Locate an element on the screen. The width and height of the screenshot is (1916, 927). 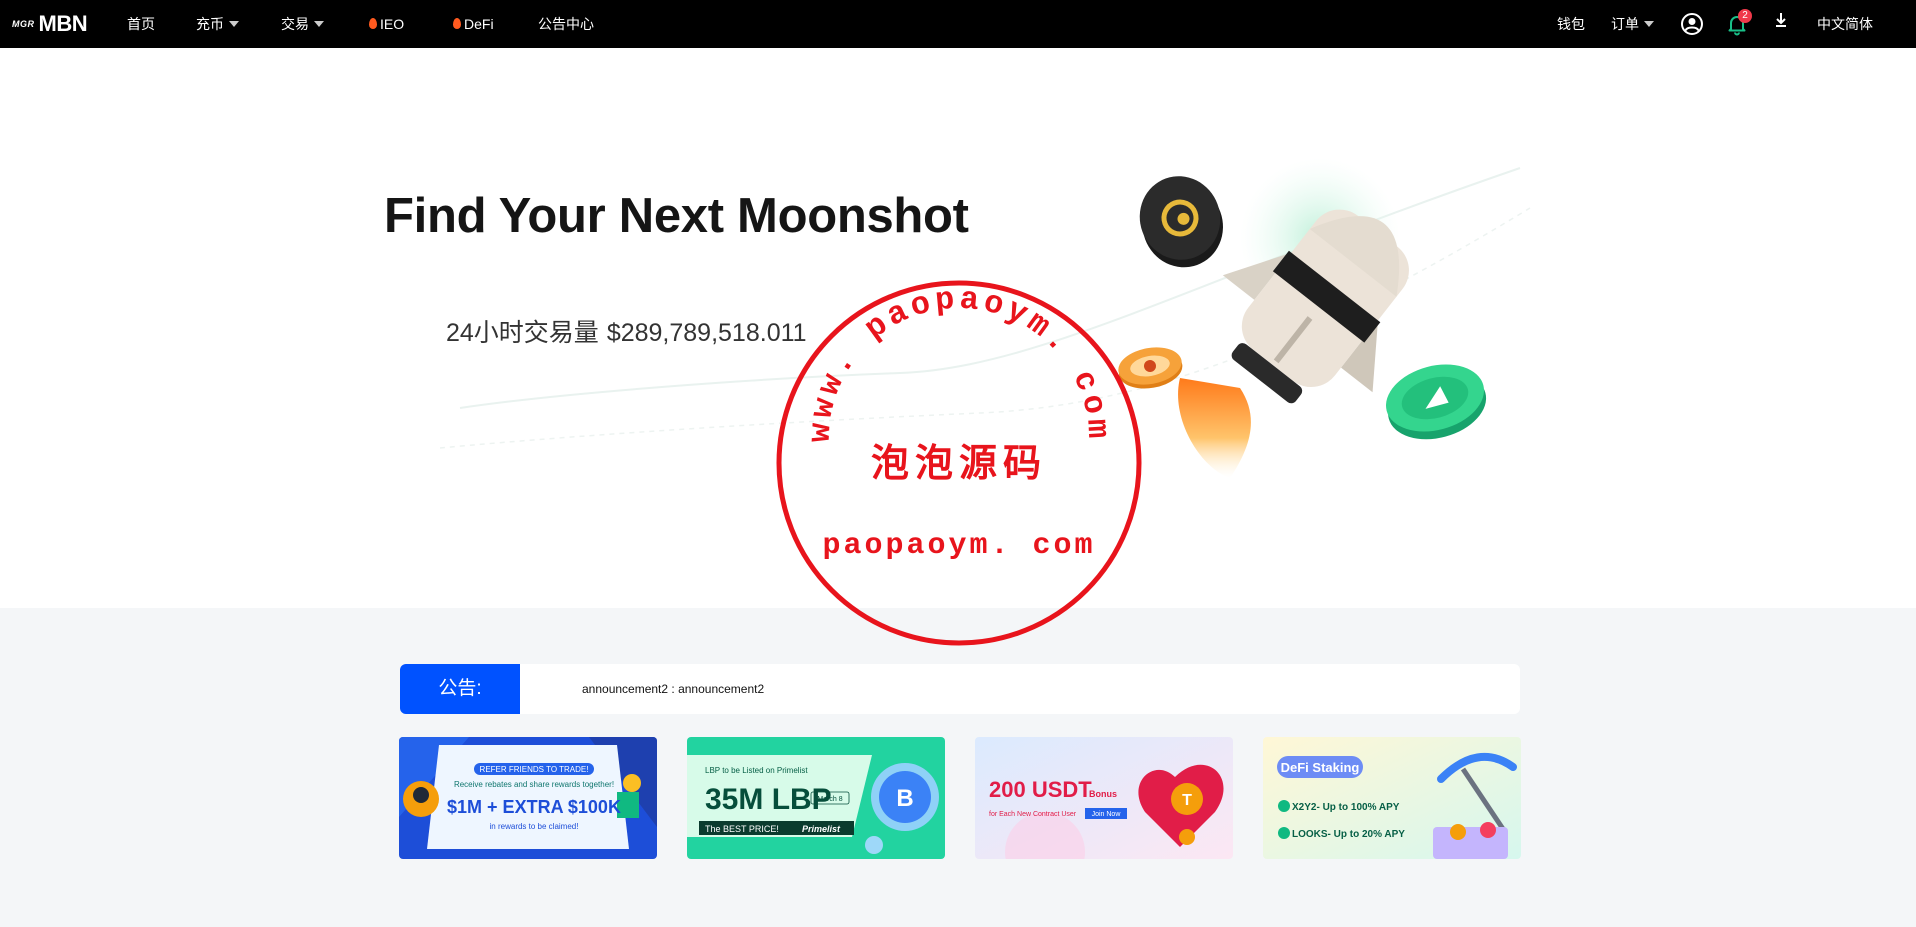
rocket-illustration is located at coordinates (1302, 318).